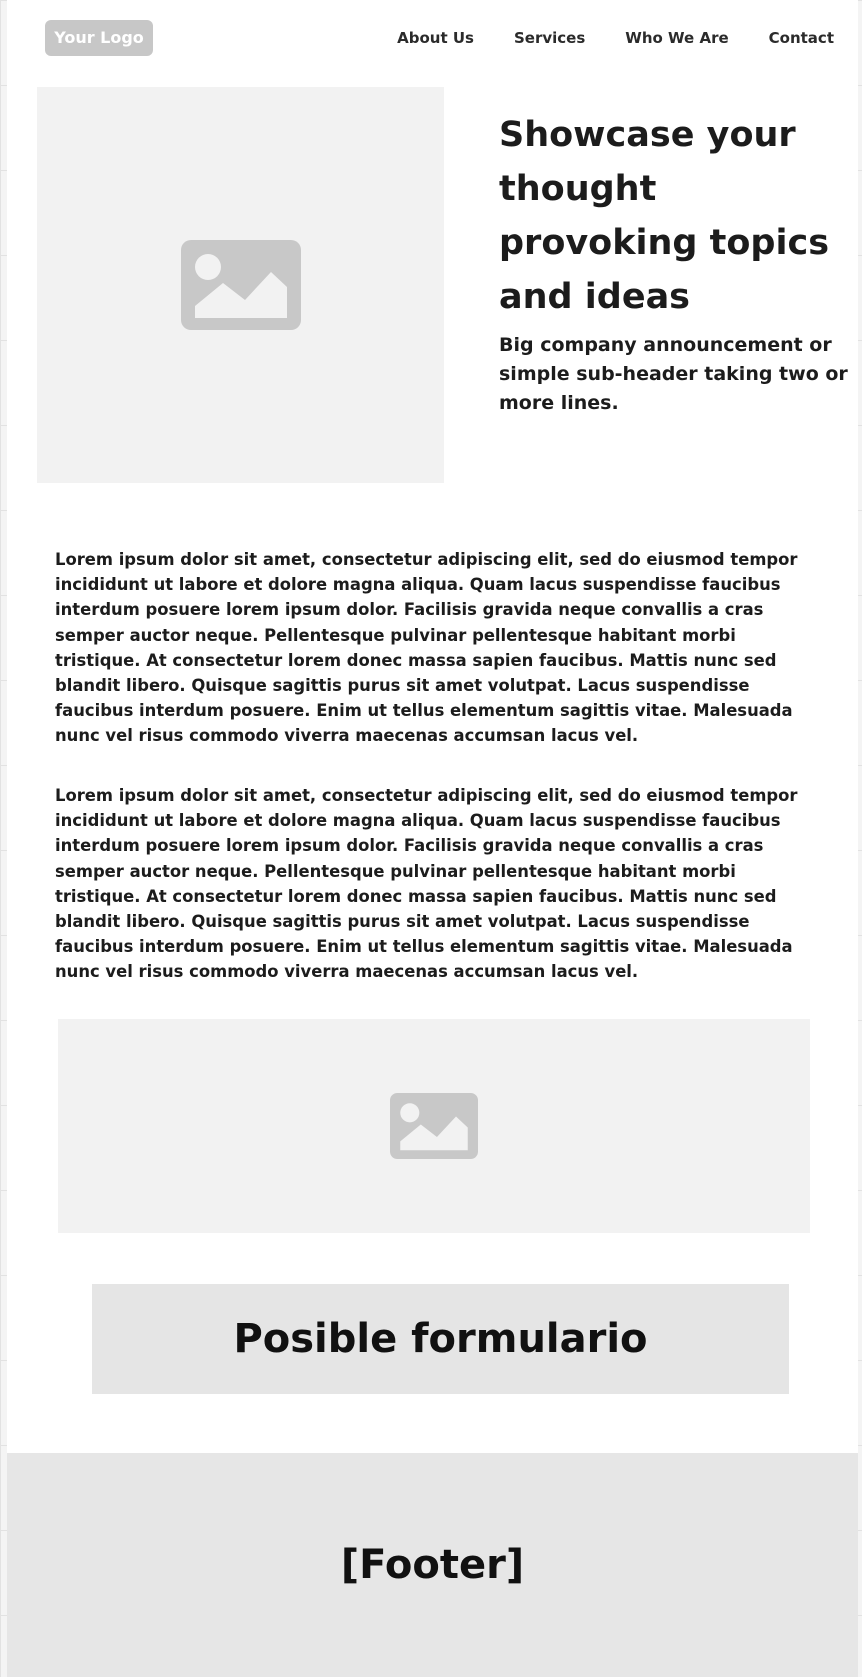 The width and height of the screenshot is (862, 1677). I want to click on logo: Your Logo, so click(99, 38).